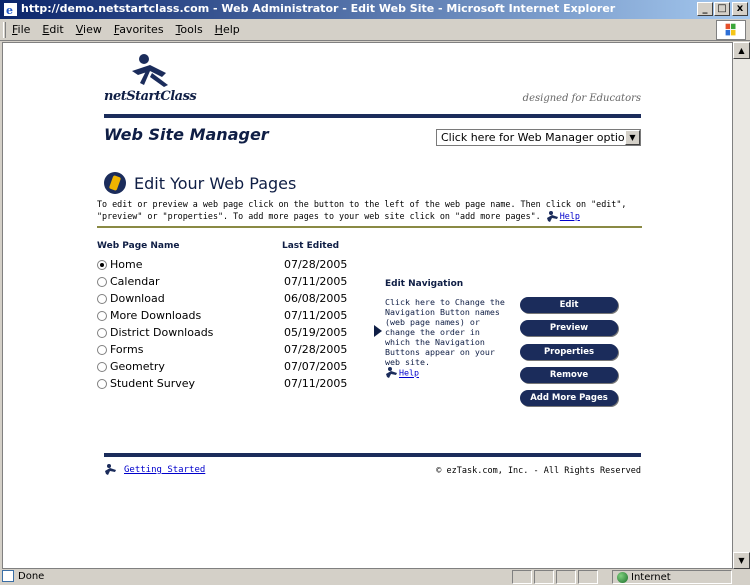  I want to click on page-name: Student Survey, so click(153, 383).